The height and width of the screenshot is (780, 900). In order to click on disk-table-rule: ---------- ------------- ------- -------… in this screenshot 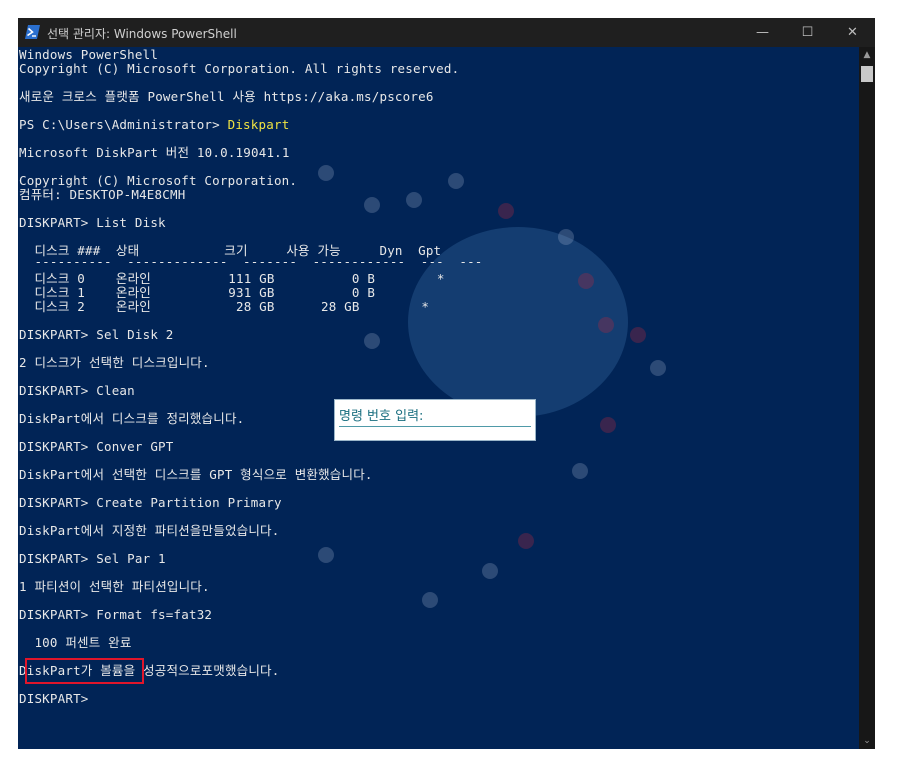, I will do `click(251, 261)`.